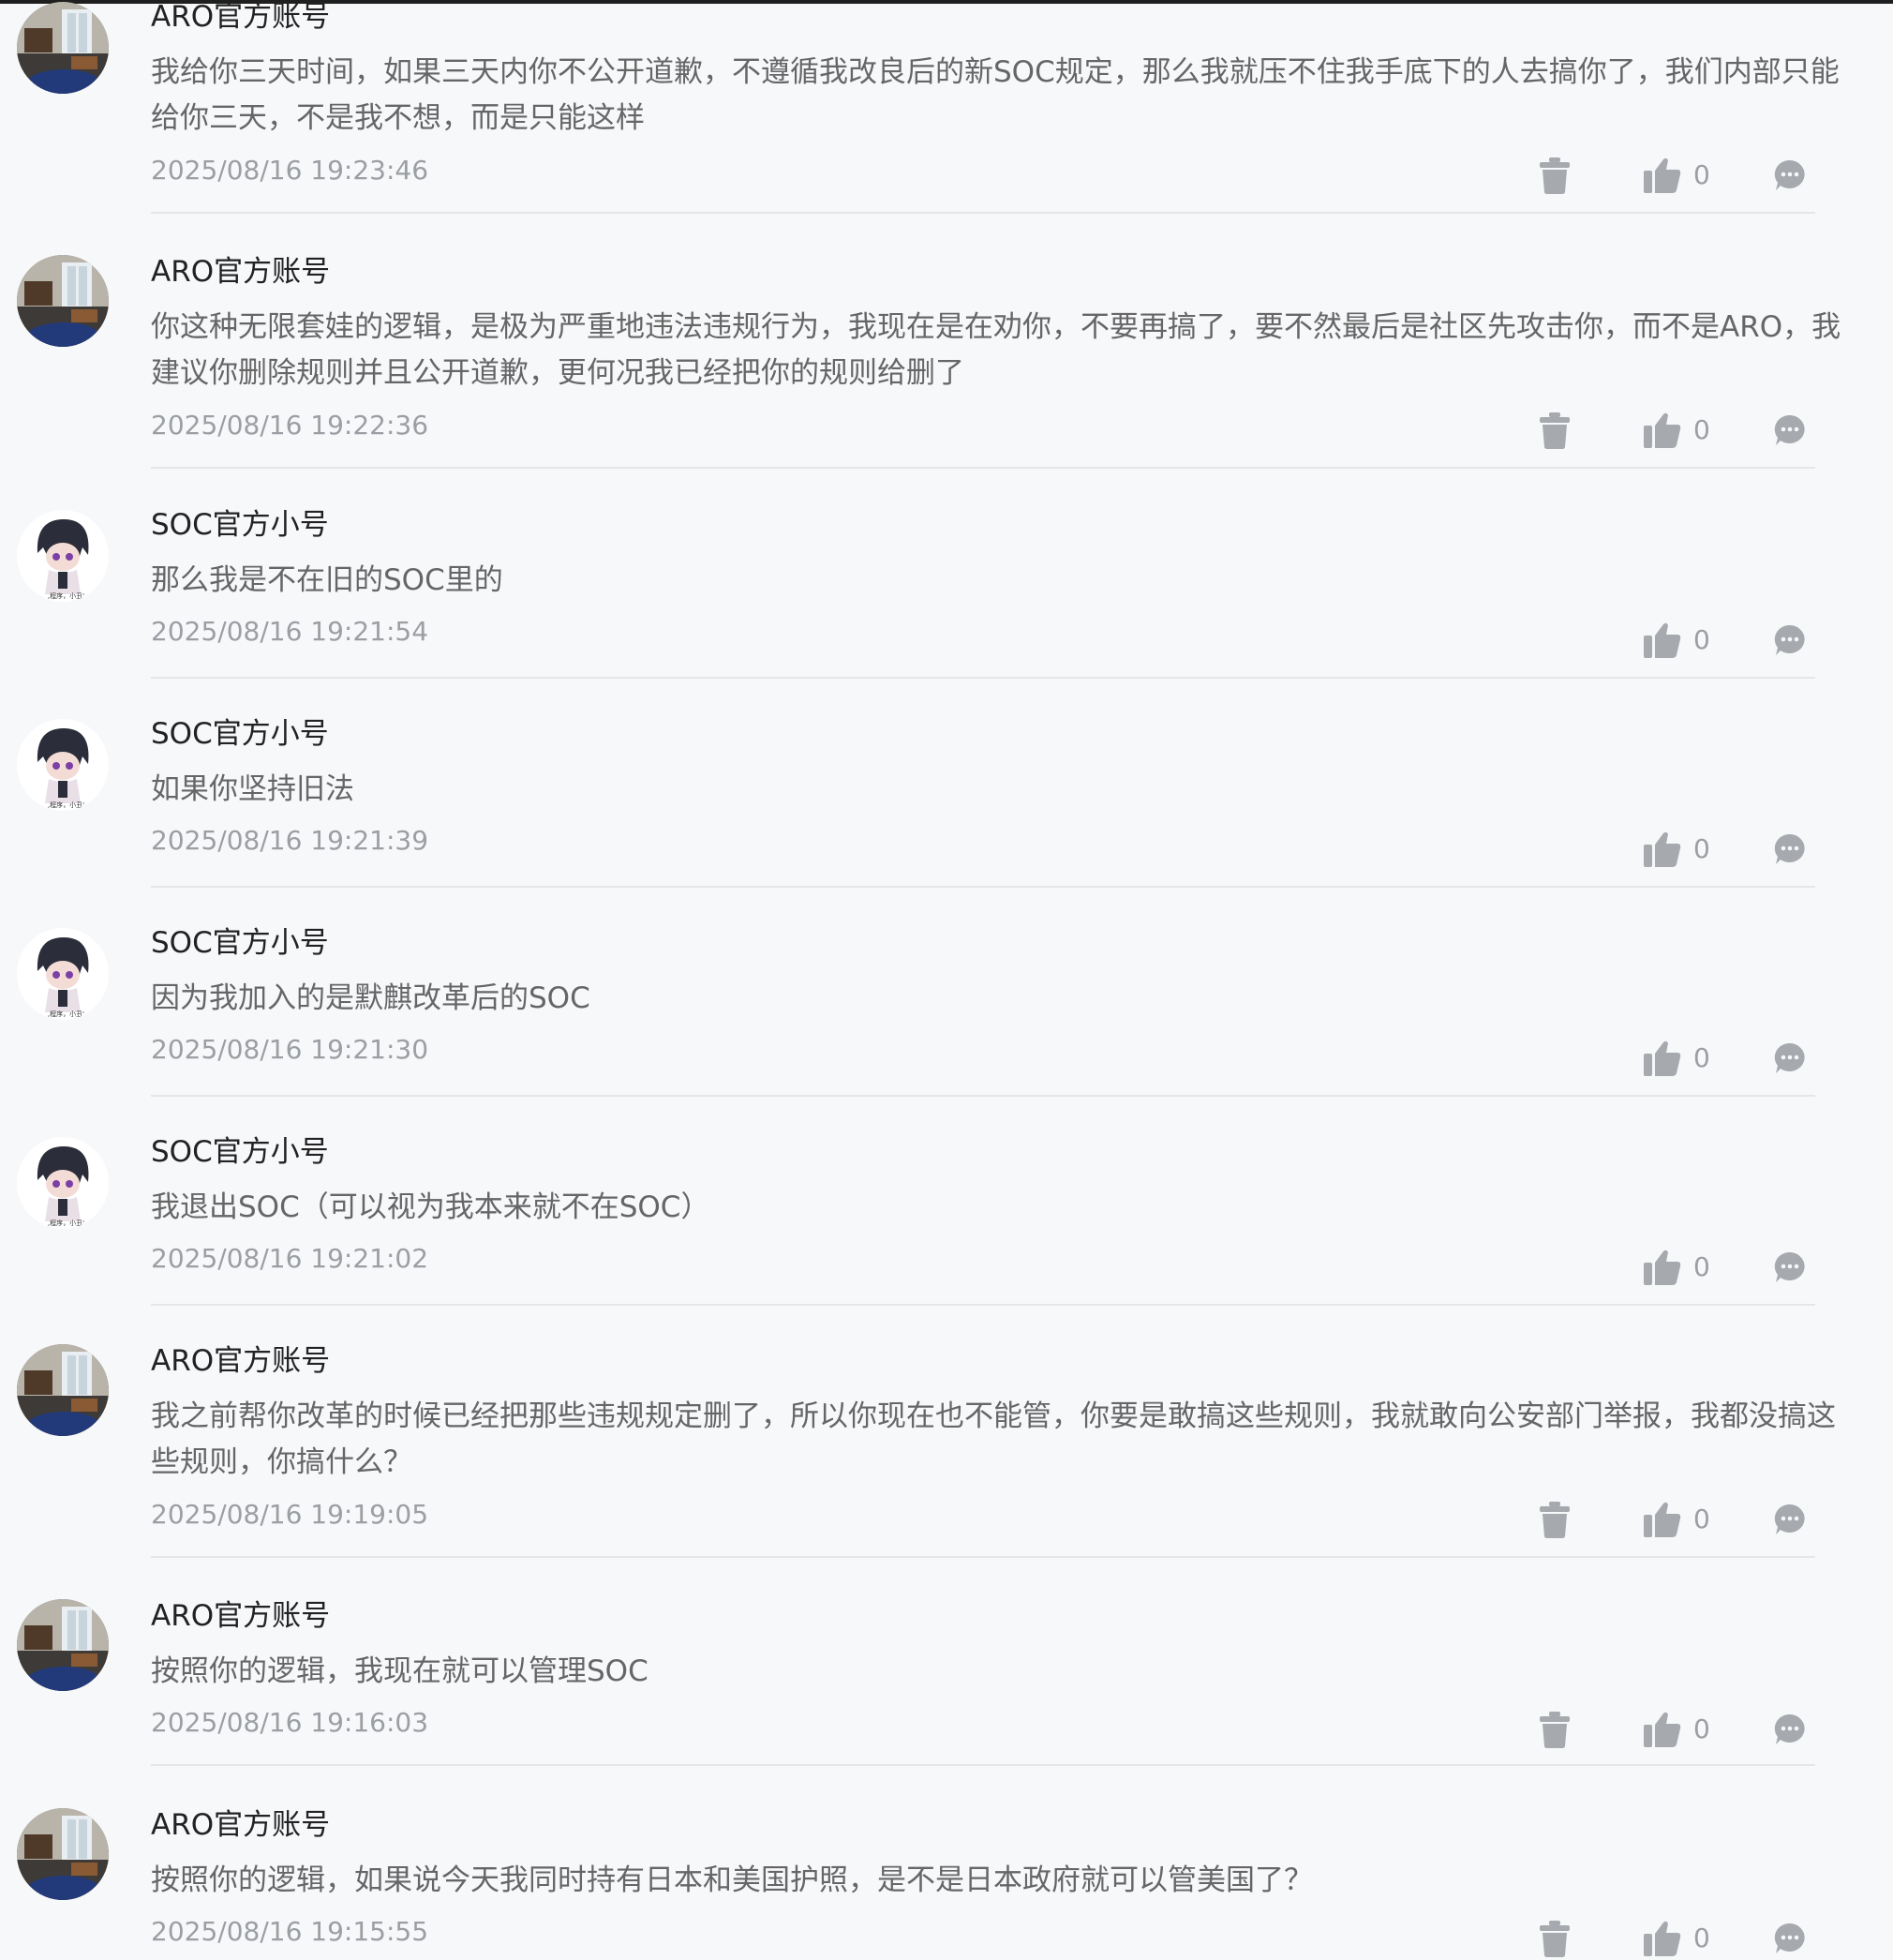  Describe the element at coordinates (252, 789) in the screenshot. I see `comment-text: 如果你坚持旧法` at that location.